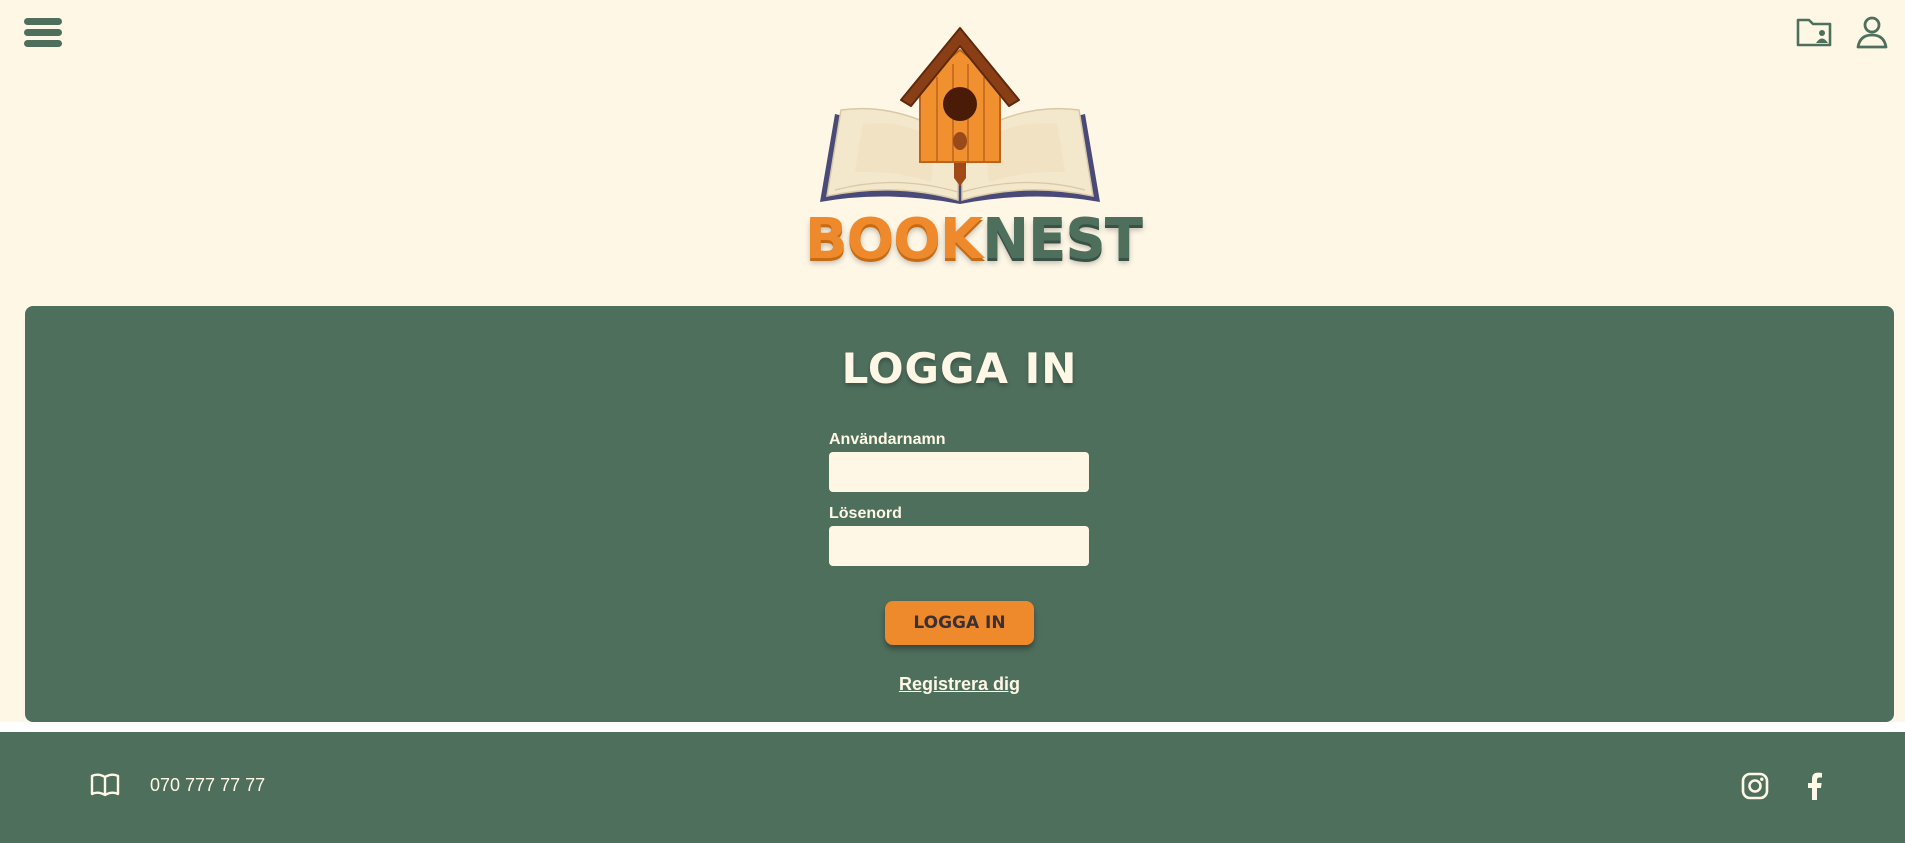  Describe the element at coordinates (43, 35) in the screenshot. I see `hamburger-menu-icon` at that location.